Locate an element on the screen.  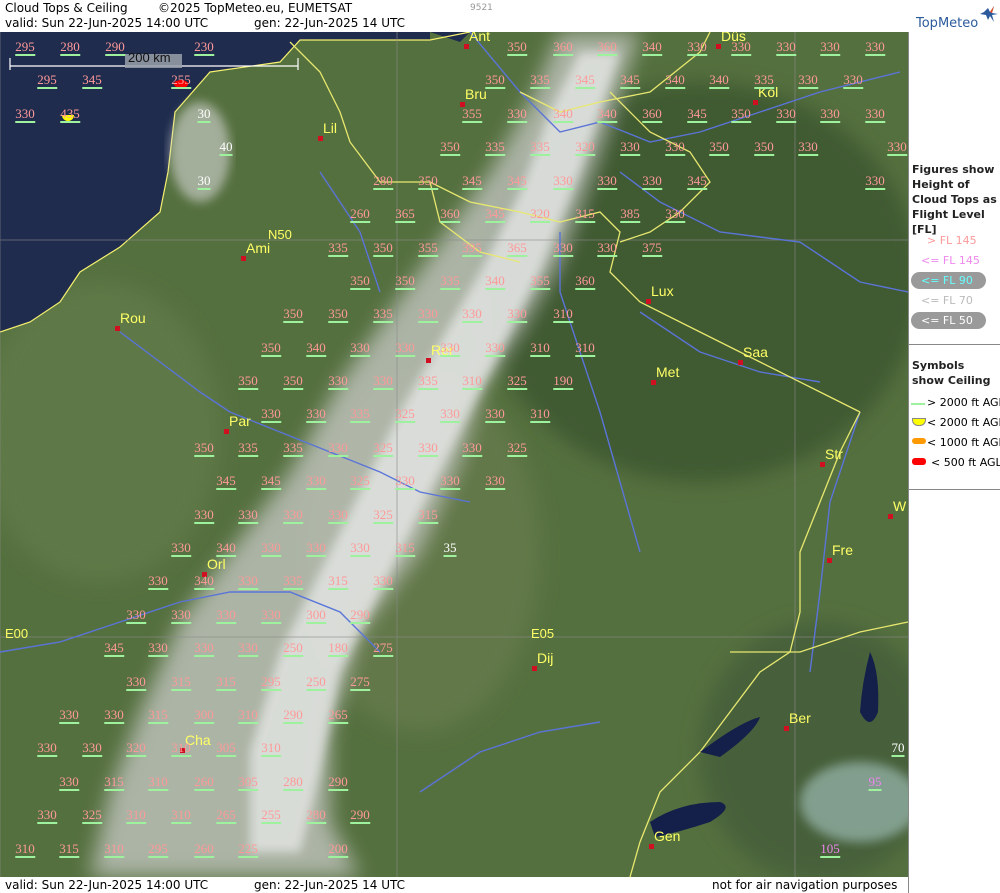
cloud-top-value: 30 is located at coordinates (204, 181).